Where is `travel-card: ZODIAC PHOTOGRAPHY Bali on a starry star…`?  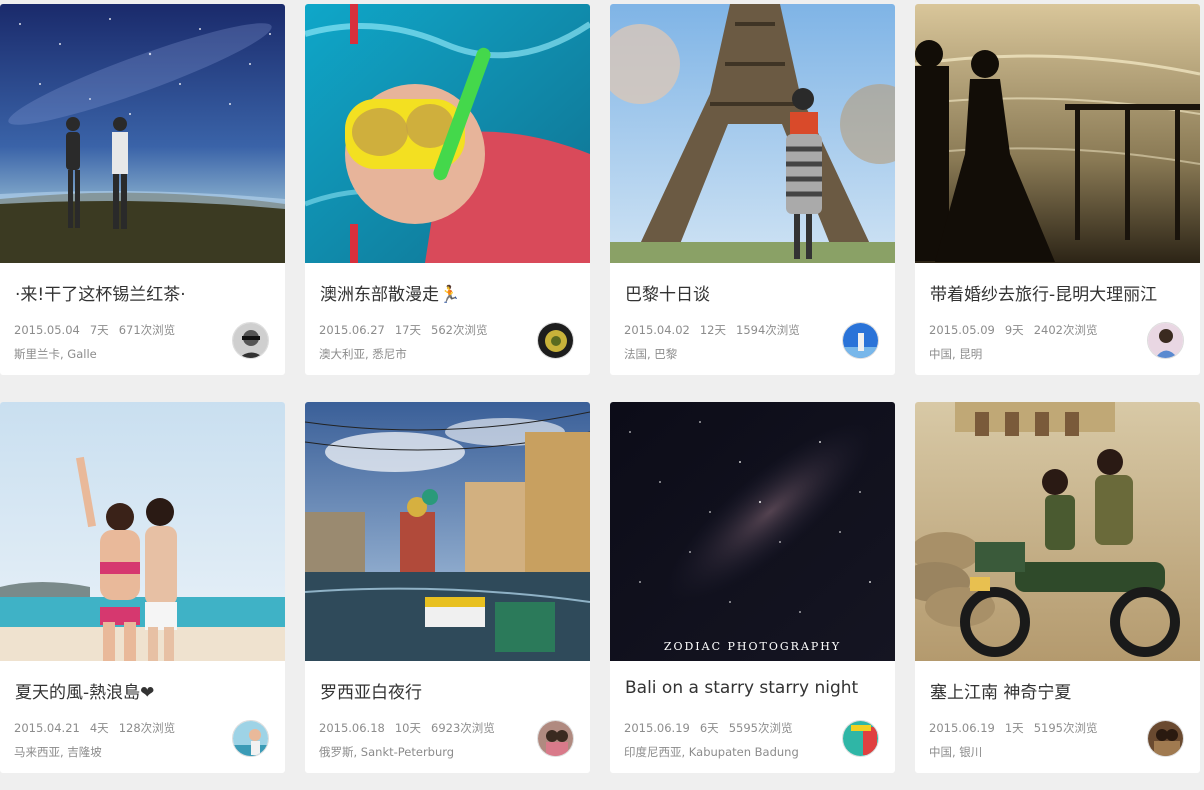
travel-card: ZODIAC PHOTOGRAPHY Bali on a starry star… is located at coordinates (752, 587).